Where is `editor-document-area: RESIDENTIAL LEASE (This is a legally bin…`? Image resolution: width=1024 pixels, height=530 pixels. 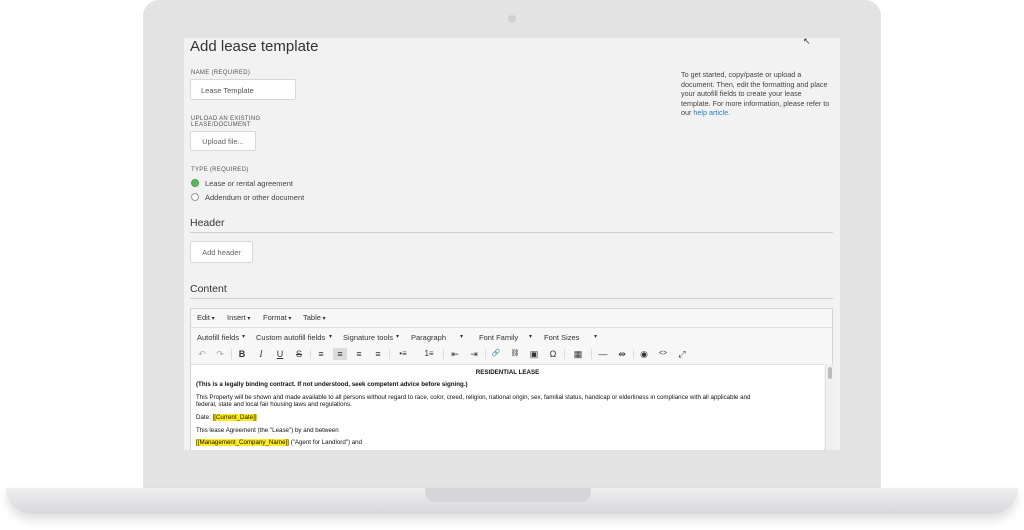
editor-document-area: RESIDENTIAL LEASE (This is a legally bin… is located at coordinates (507, 407).